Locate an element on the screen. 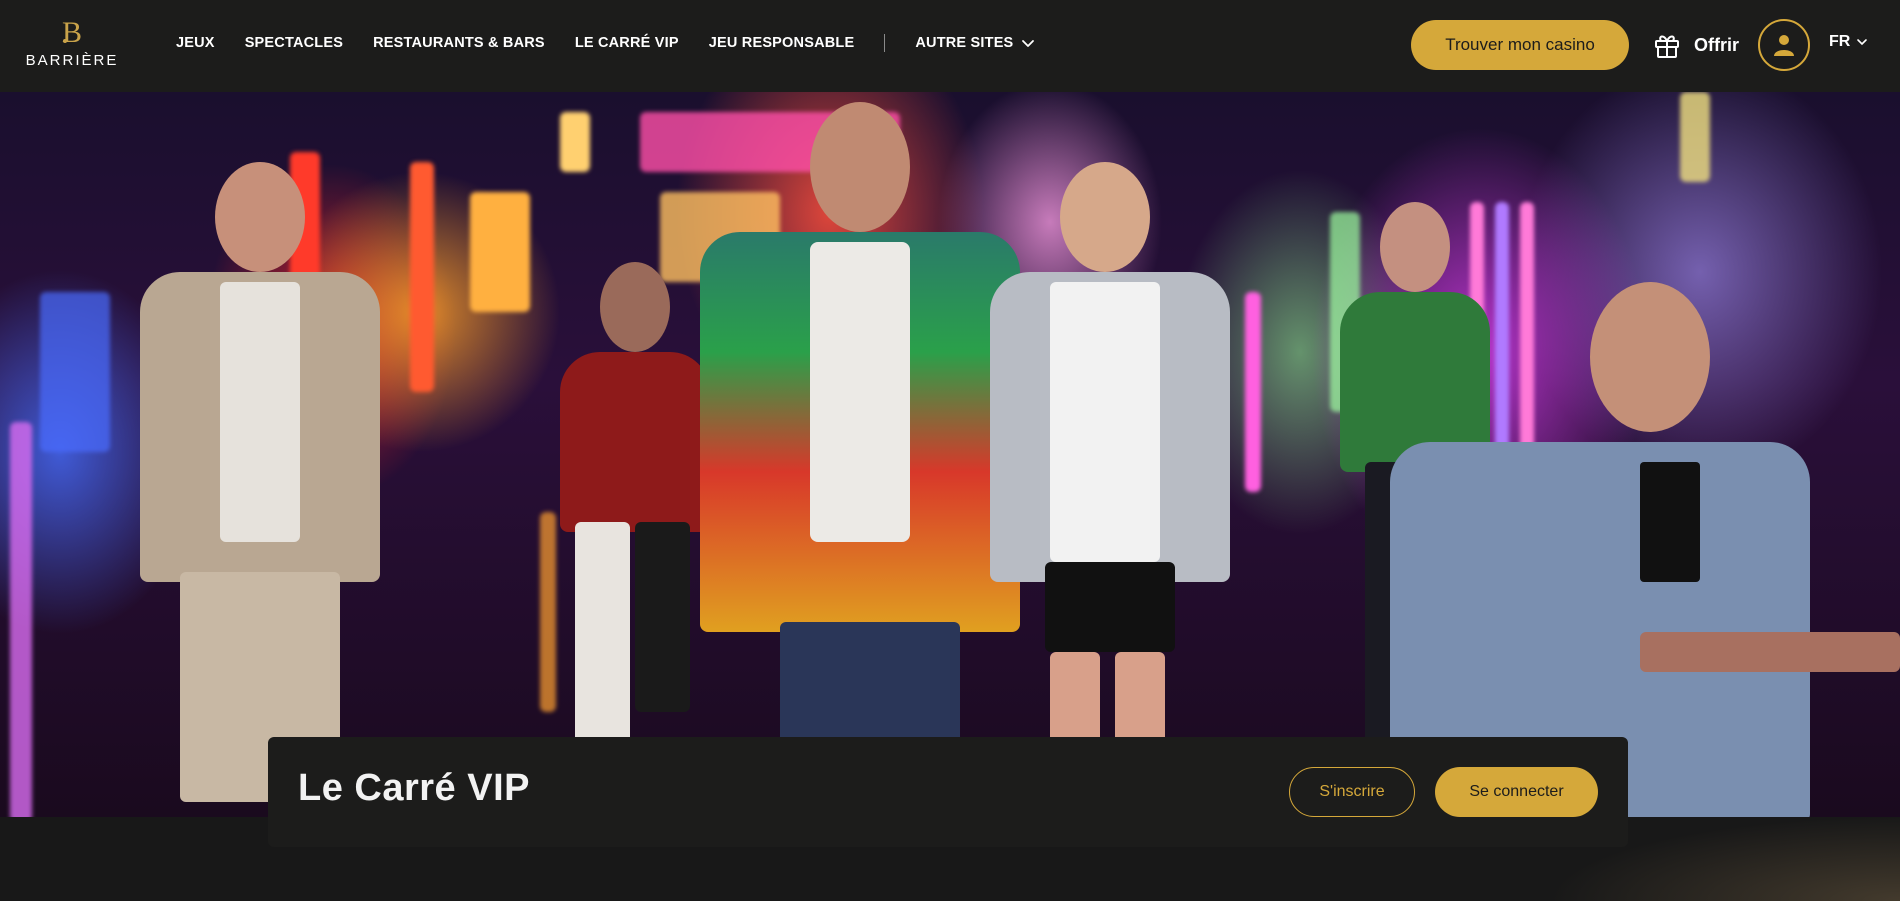 Image resolution: width=1900 pixels, height=901 pixels. gift-icon is located at coordinates (1667, 46).